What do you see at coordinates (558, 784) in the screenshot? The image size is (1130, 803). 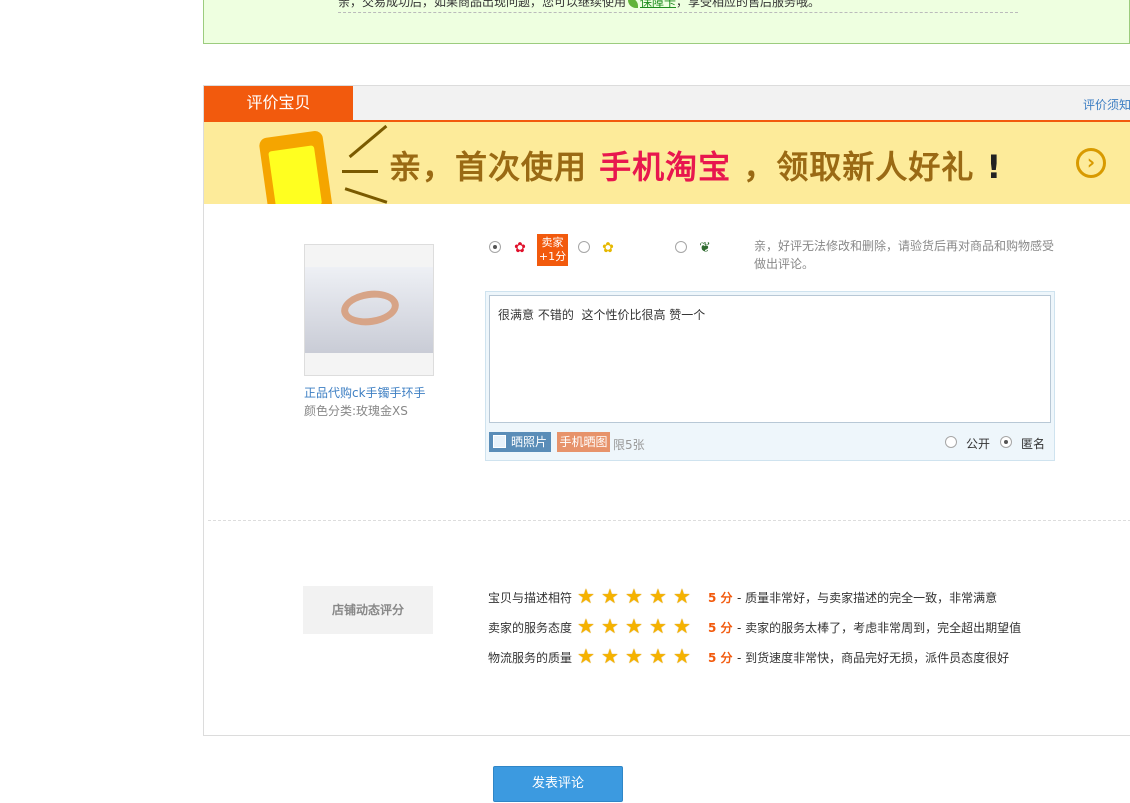 I see `submit-review-button: 发表评论` at bounding box center [558, 784].